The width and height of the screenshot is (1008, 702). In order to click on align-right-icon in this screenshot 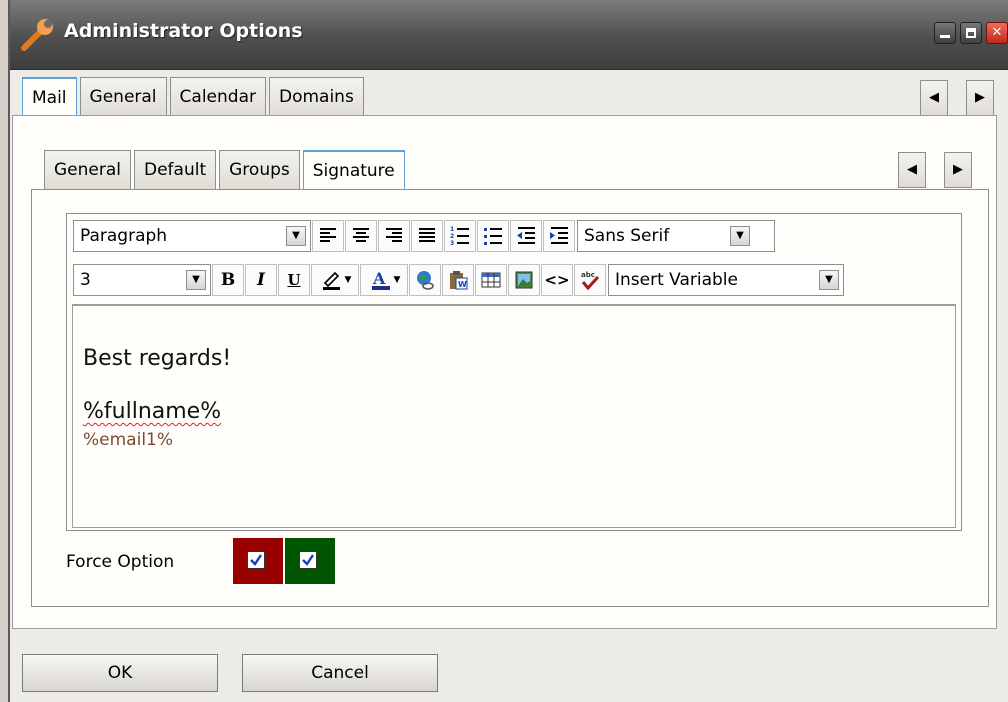, I will do `click(394, 235)`.